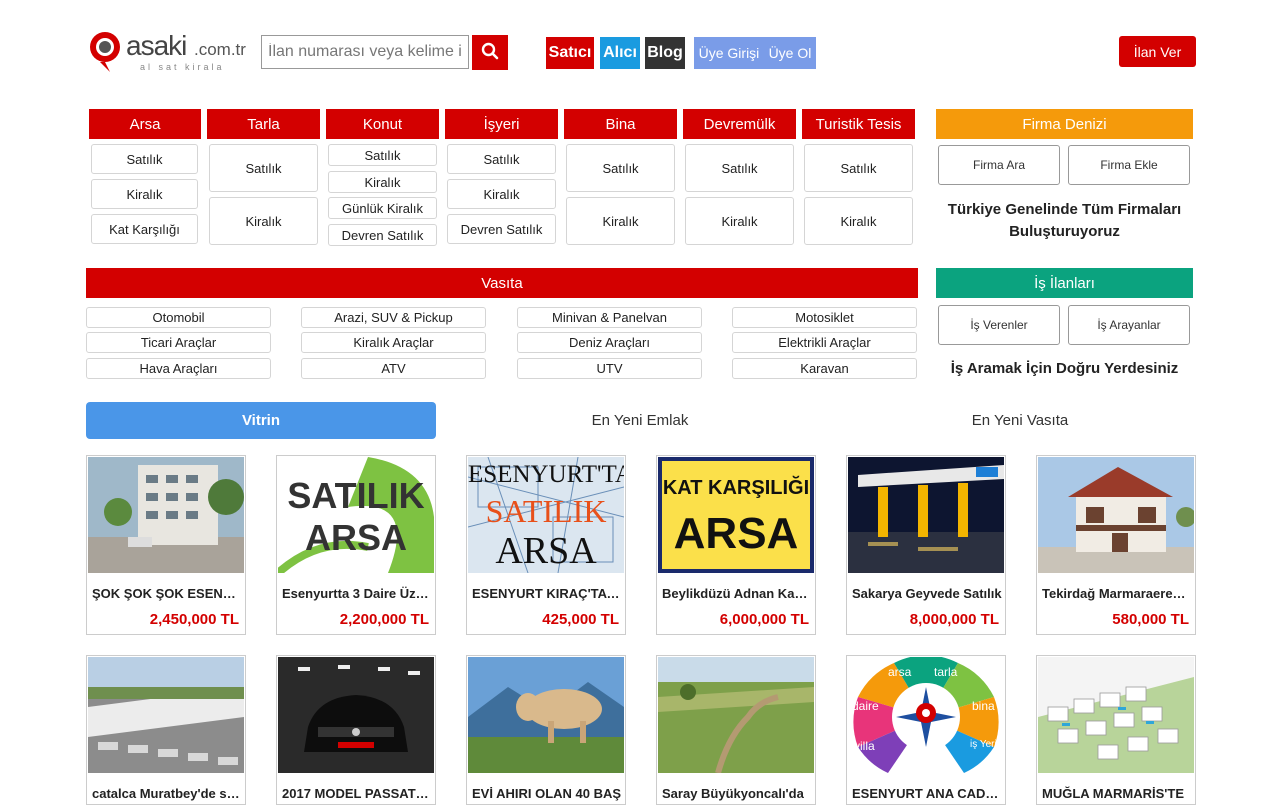  I want to click on asaki-wheel-image: arsa tarla bina daire villa iş Yeri, so click(926, 715).